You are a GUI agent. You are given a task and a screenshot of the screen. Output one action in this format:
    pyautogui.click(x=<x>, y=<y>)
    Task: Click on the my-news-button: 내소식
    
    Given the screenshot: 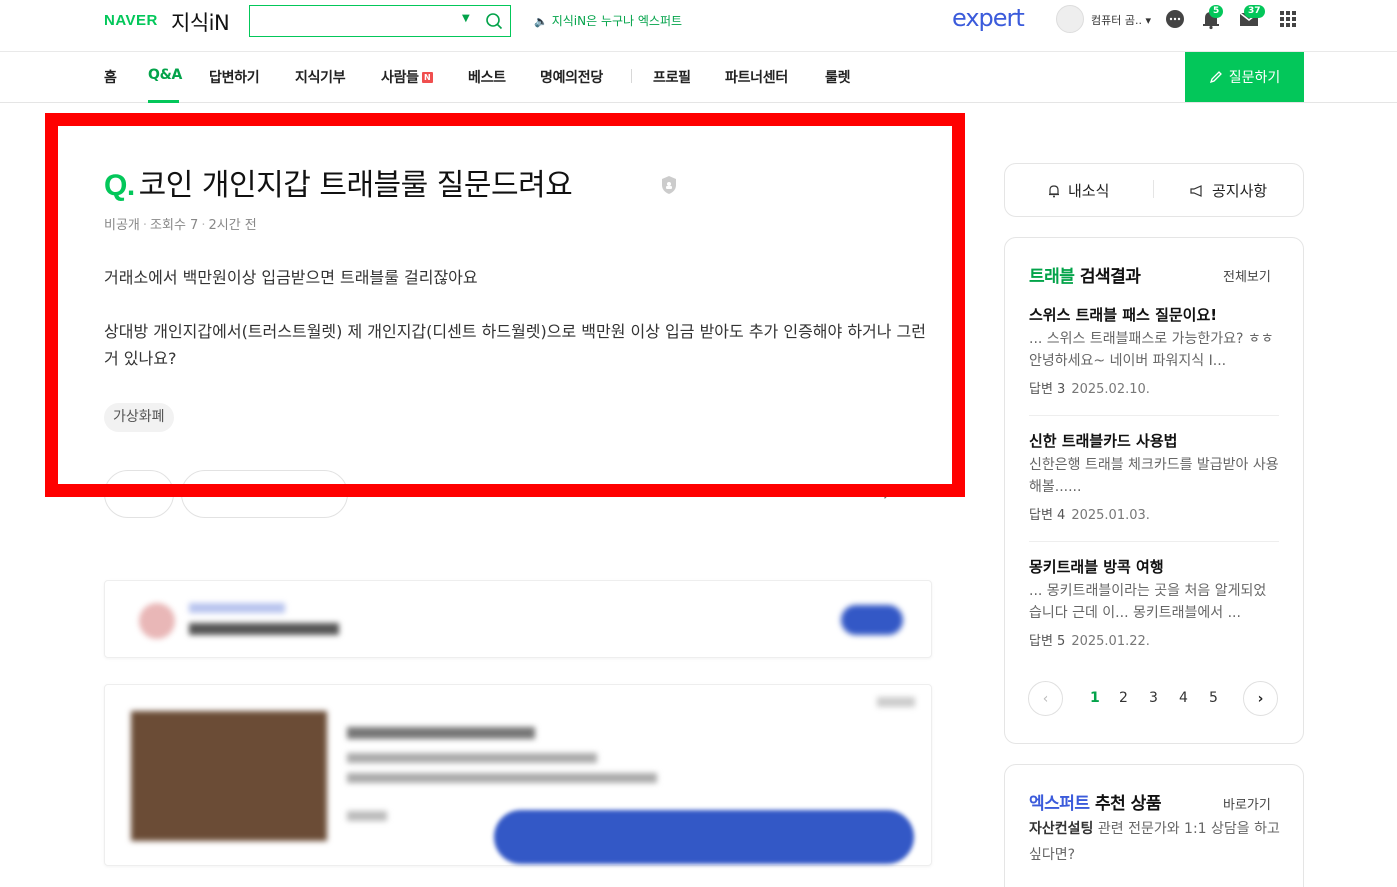 What is the action you would take?
    pyautogui.click(x=1077, y=190)
    